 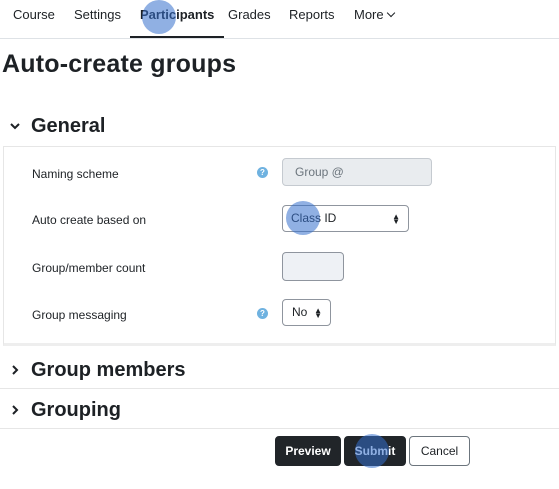 I want to click on auto-create-label: Auto create based on, so click(x=89, y=220).